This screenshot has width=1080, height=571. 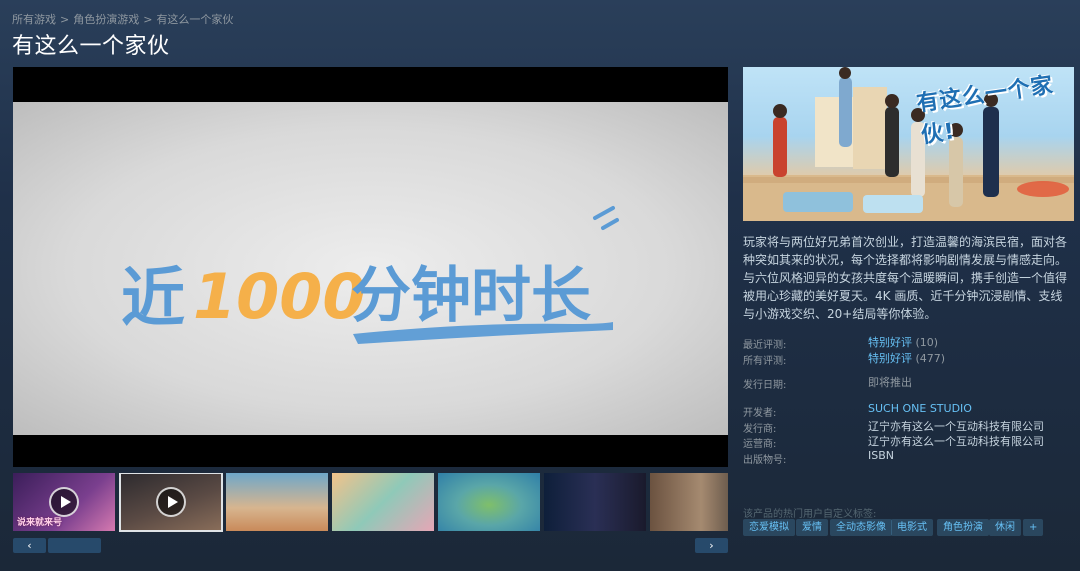 I want to click on recent-reviews-label: 最近评测:, so click(x=765, y=345).